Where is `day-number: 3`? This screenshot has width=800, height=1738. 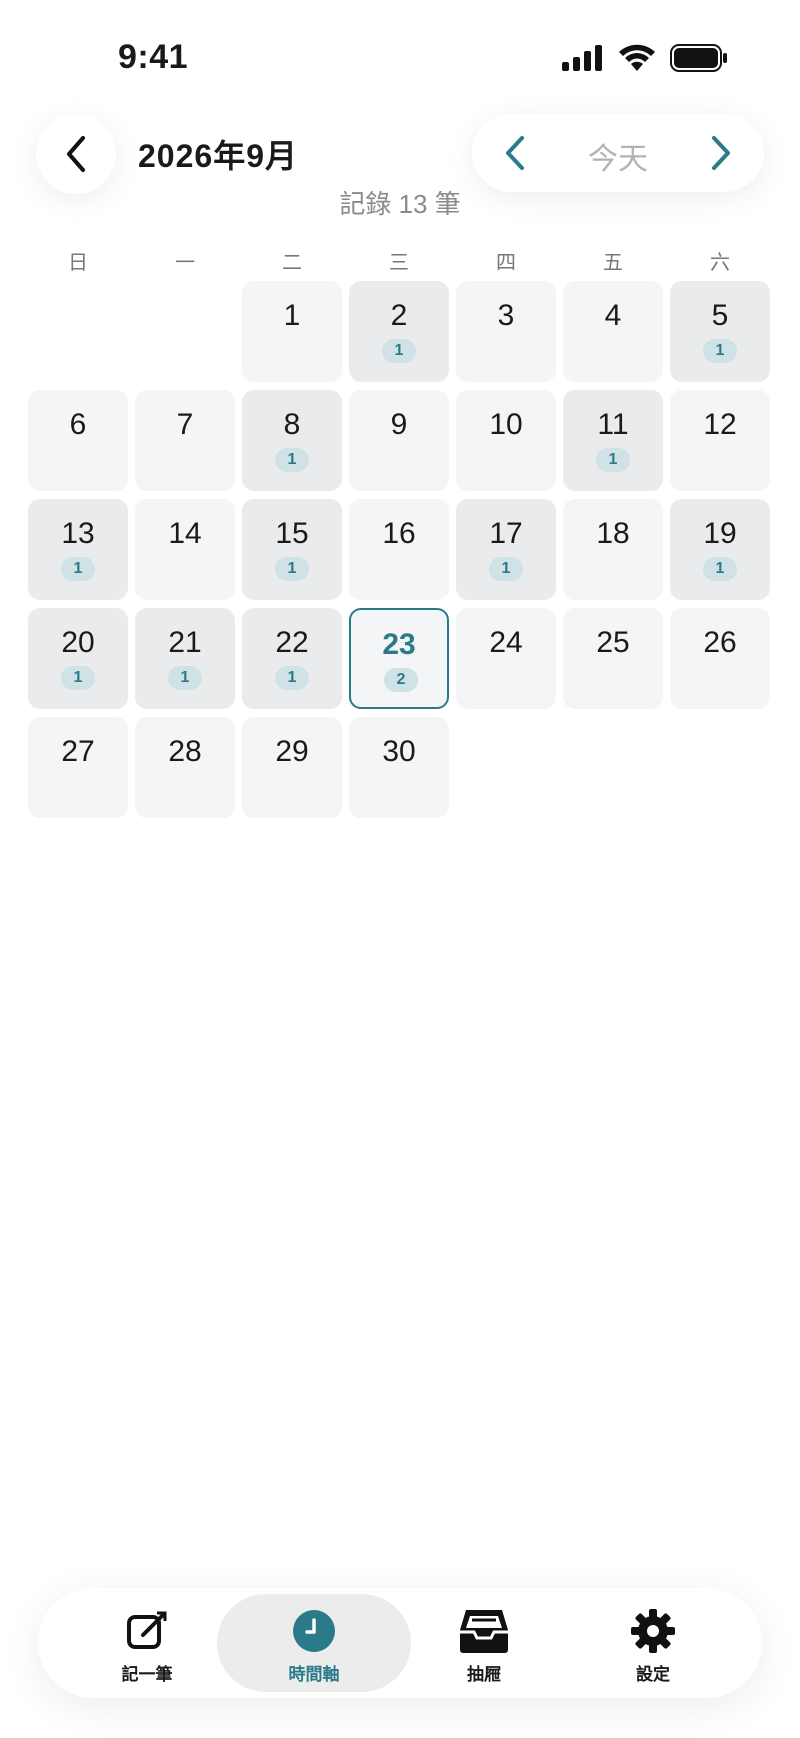 day-number: 3 is located at coordinates (506, 315).